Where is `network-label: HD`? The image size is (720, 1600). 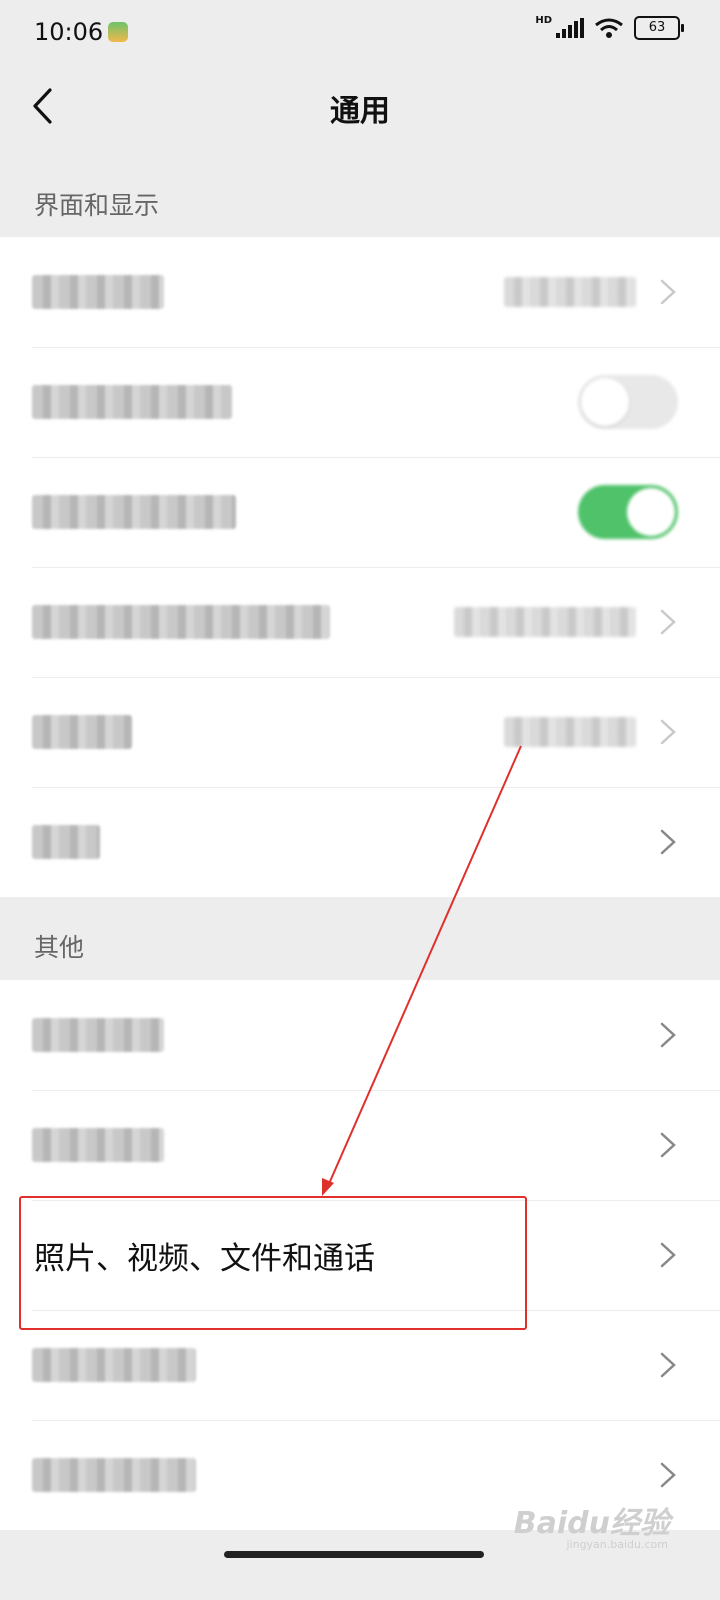
network-label: HD is located at coordinates (543, 20).